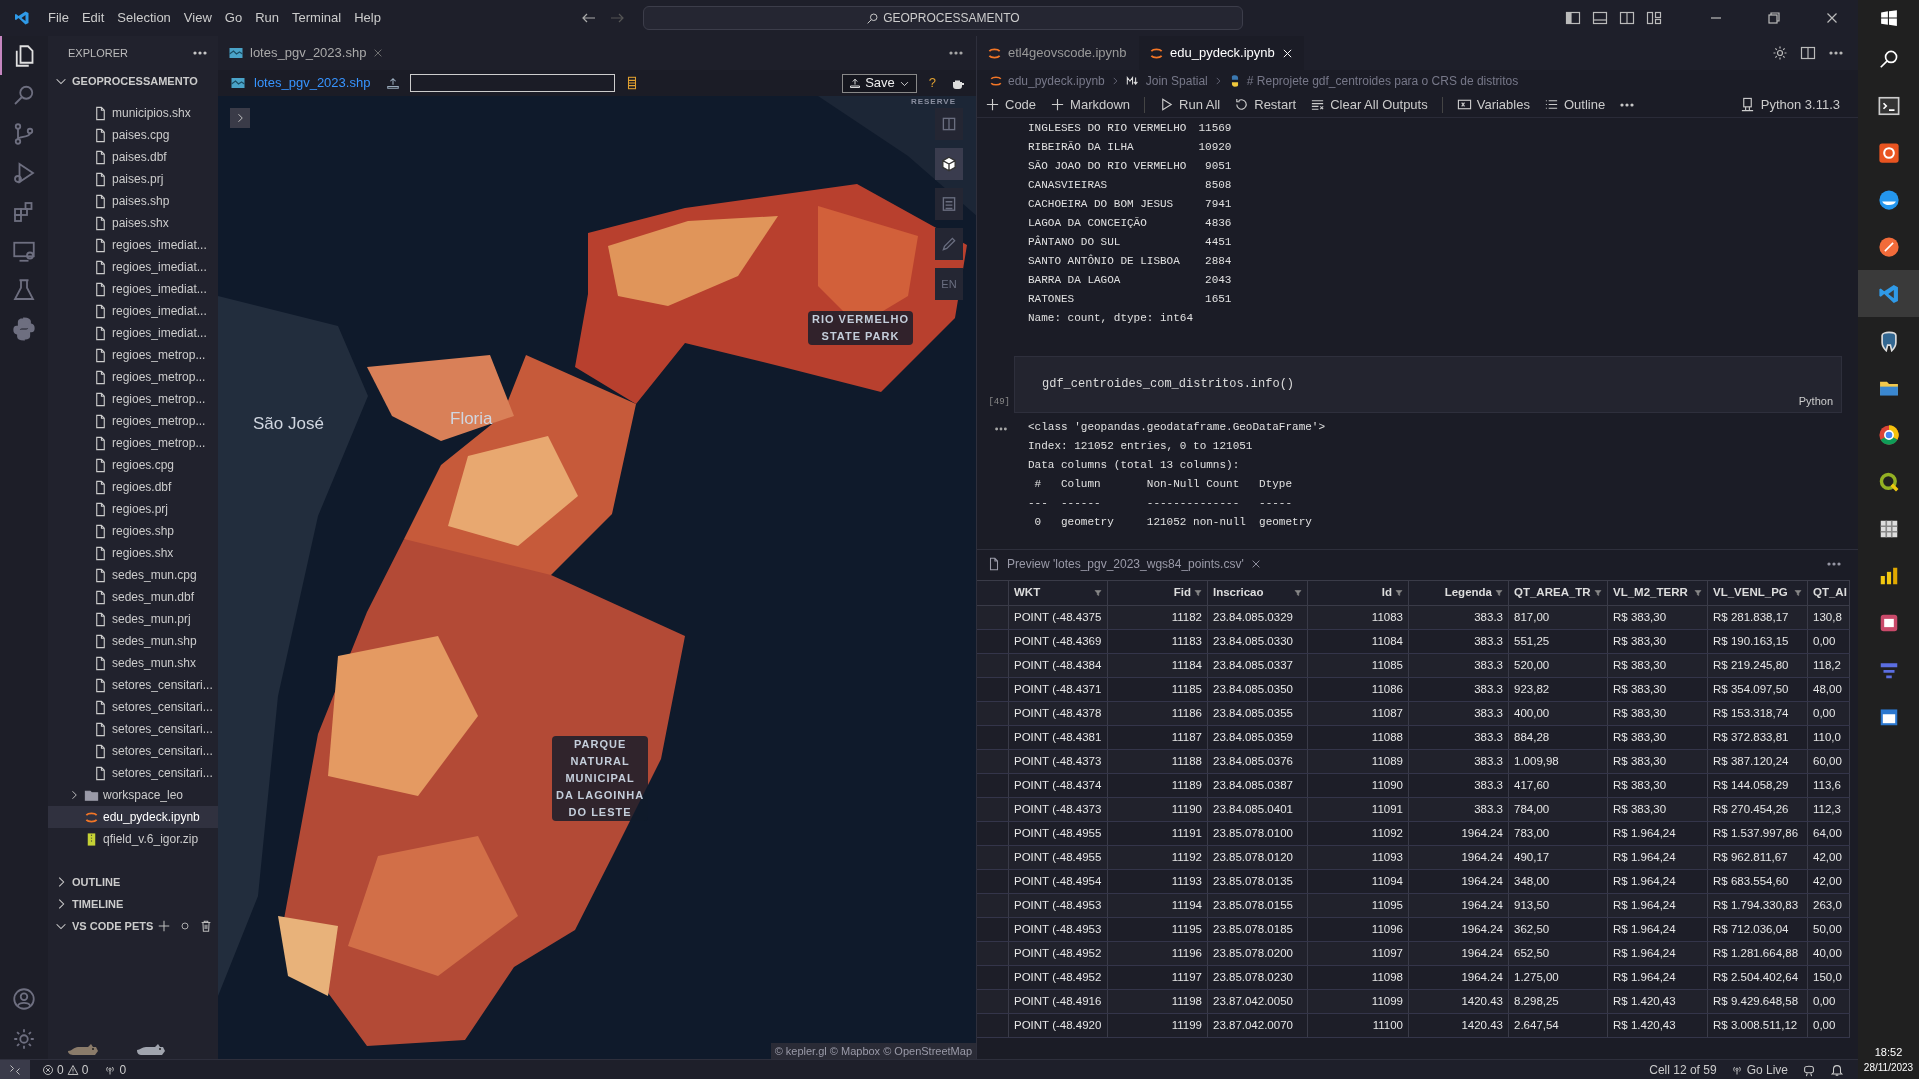 This screenshot has width=1919, height=1079. I want to click on file-tree-item: sedes_mun.shp, so click(133, 641).